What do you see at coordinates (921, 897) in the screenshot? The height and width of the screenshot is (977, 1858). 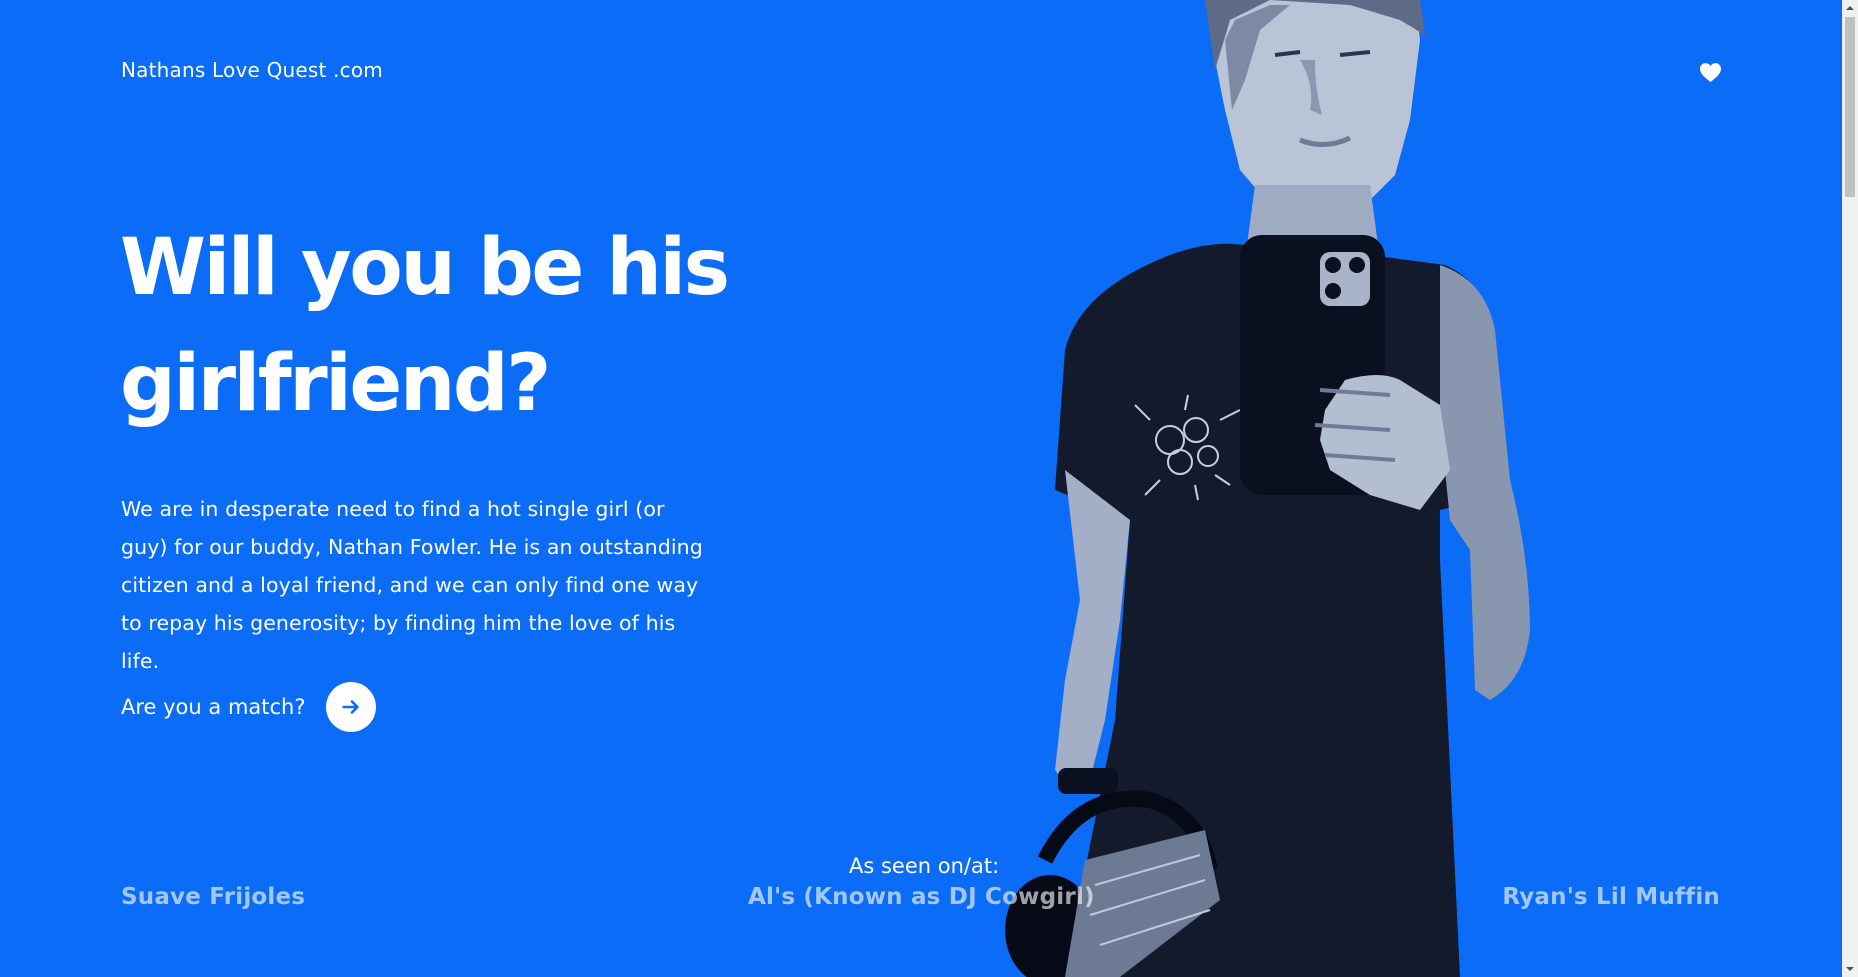 I see `brand-logo-als: Al's (Known as DJ Cowgirl)` at bounding box center [921, 897].